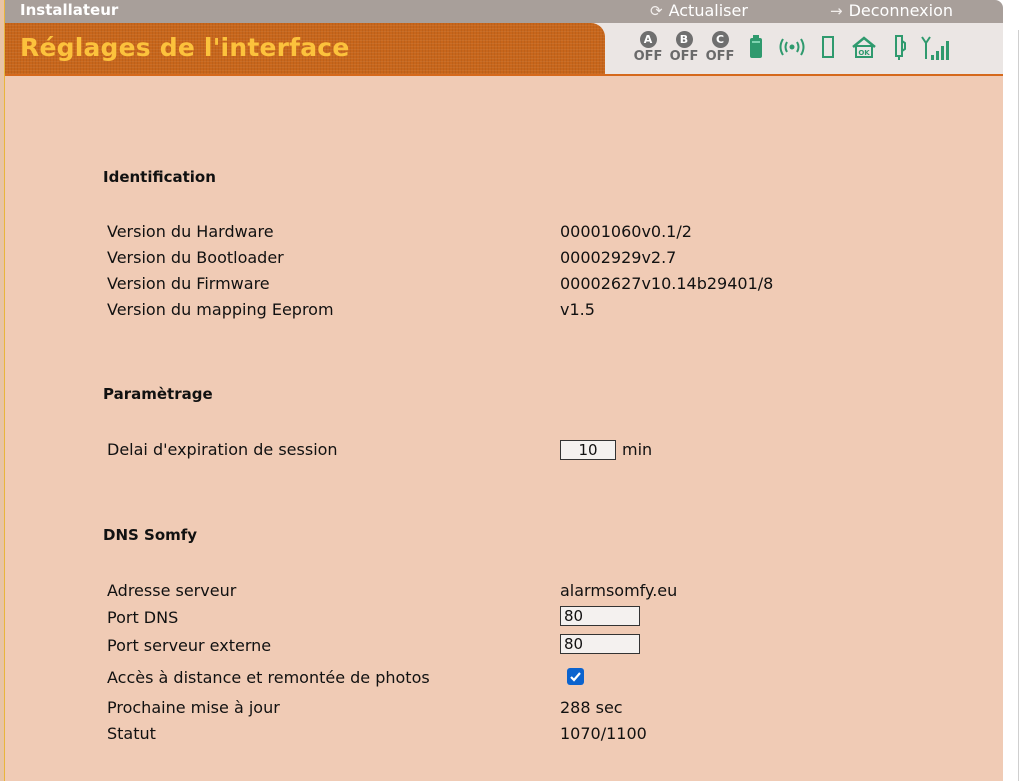  What do you see at coordinates (195, 257) in the screenshot?
I see `bootloader-version-label: Version du Bootloader` at bounding box center [195, 257].